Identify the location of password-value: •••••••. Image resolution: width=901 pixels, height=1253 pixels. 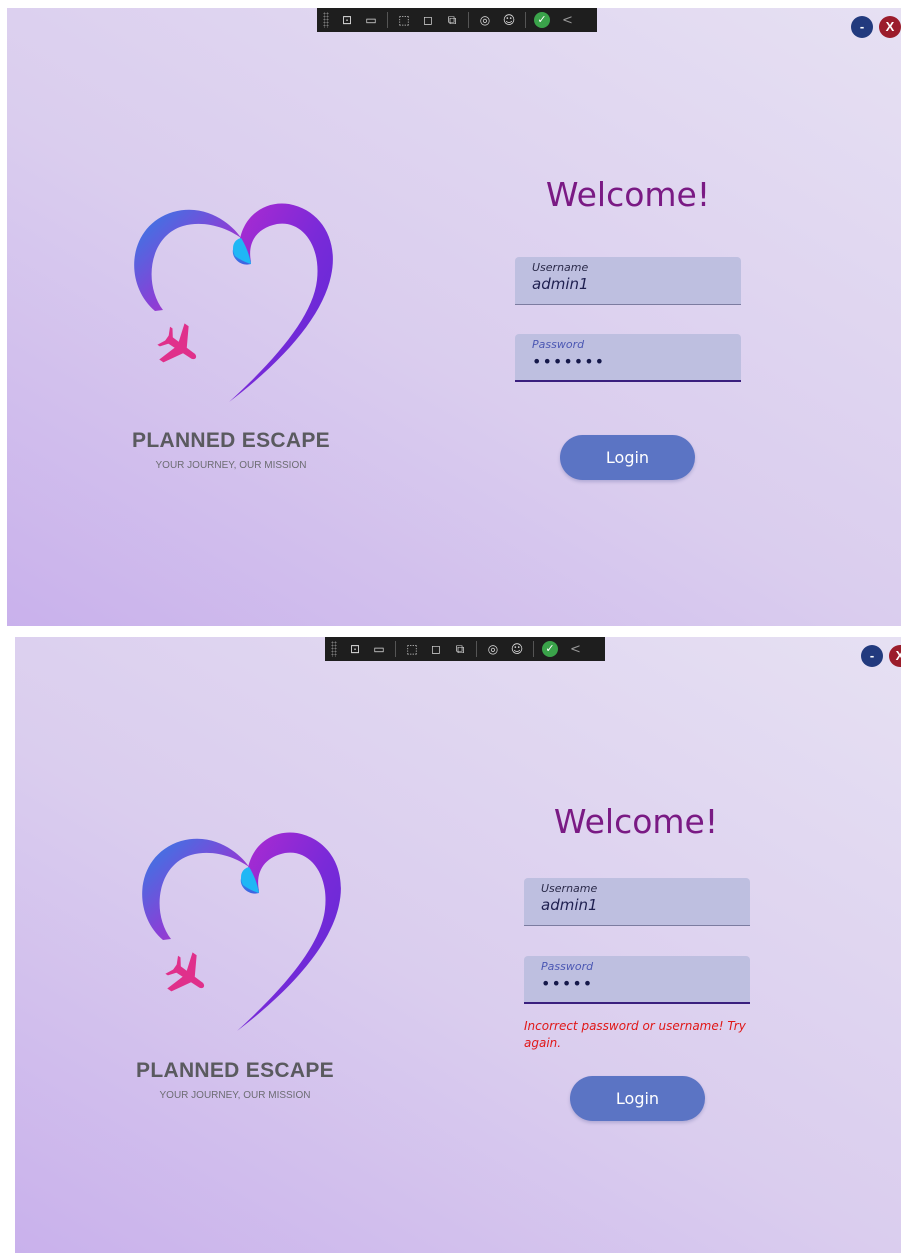
(628, 362).